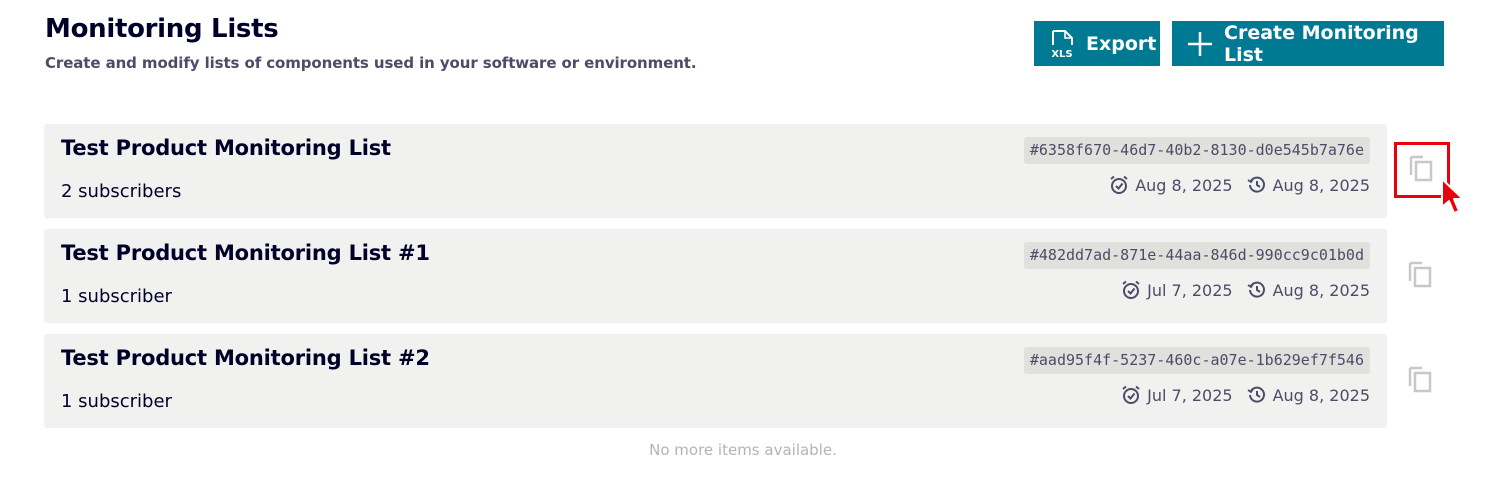 This screenshot has width=1486, height=480. Describe the element at coordinates (1239, 185) in the screenshot. I see `list-dates: Aug 8, 2025 Aug 8, 2025` at that location.